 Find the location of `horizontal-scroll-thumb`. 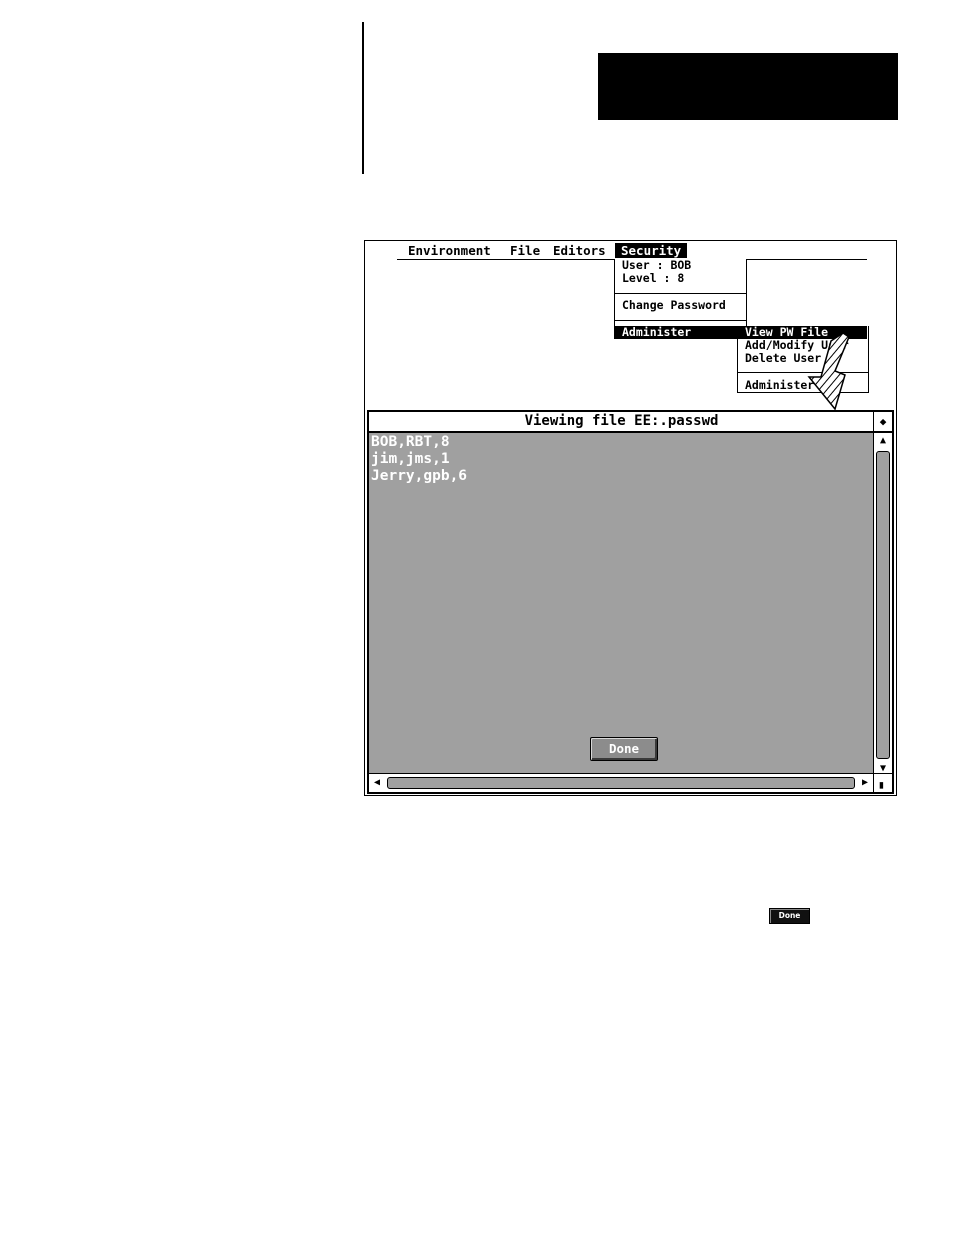

horizontal-scroll-thumb is located at coordinates (621, 783).